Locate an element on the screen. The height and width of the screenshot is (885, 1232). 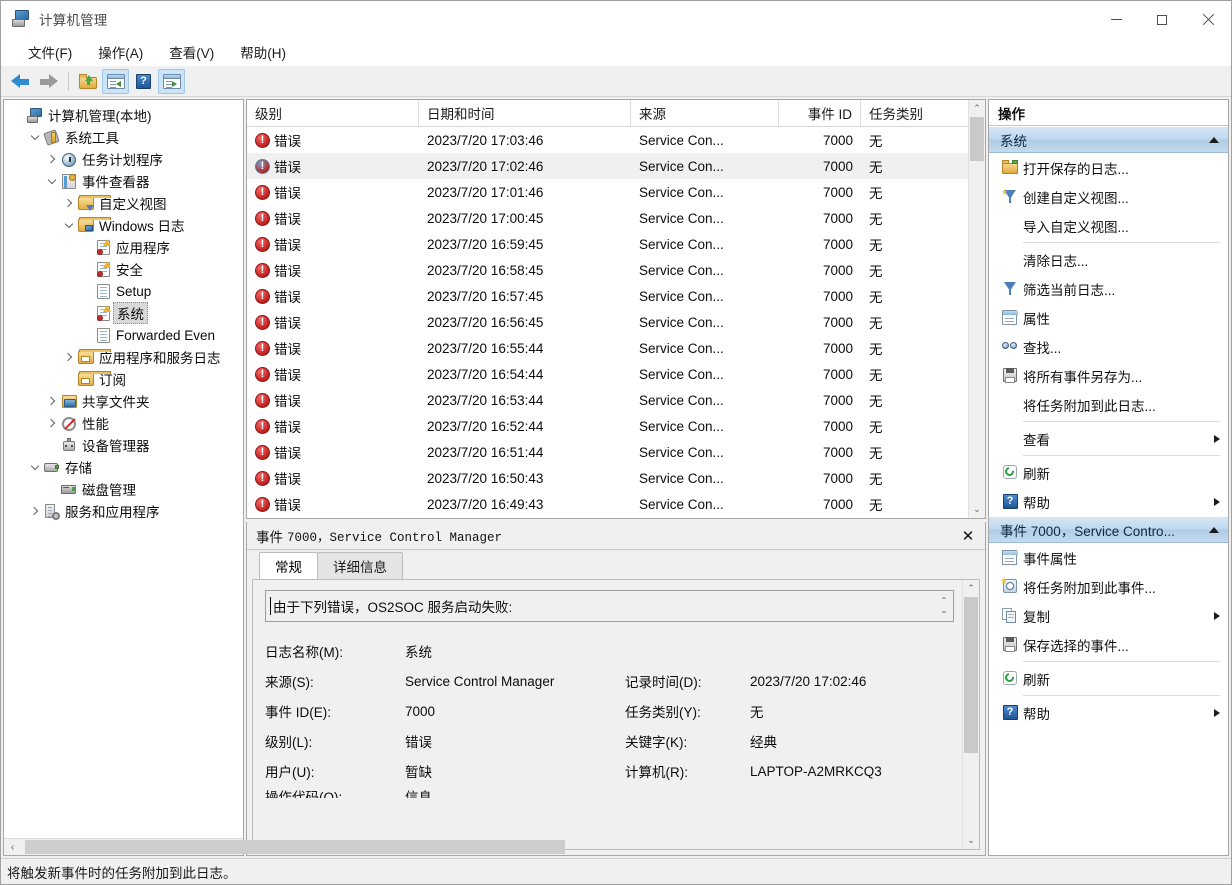
table-row: ! 错误 2023/7/20 17:01:46 Service Con... 7000 无 is located at coordinates (607, 192).